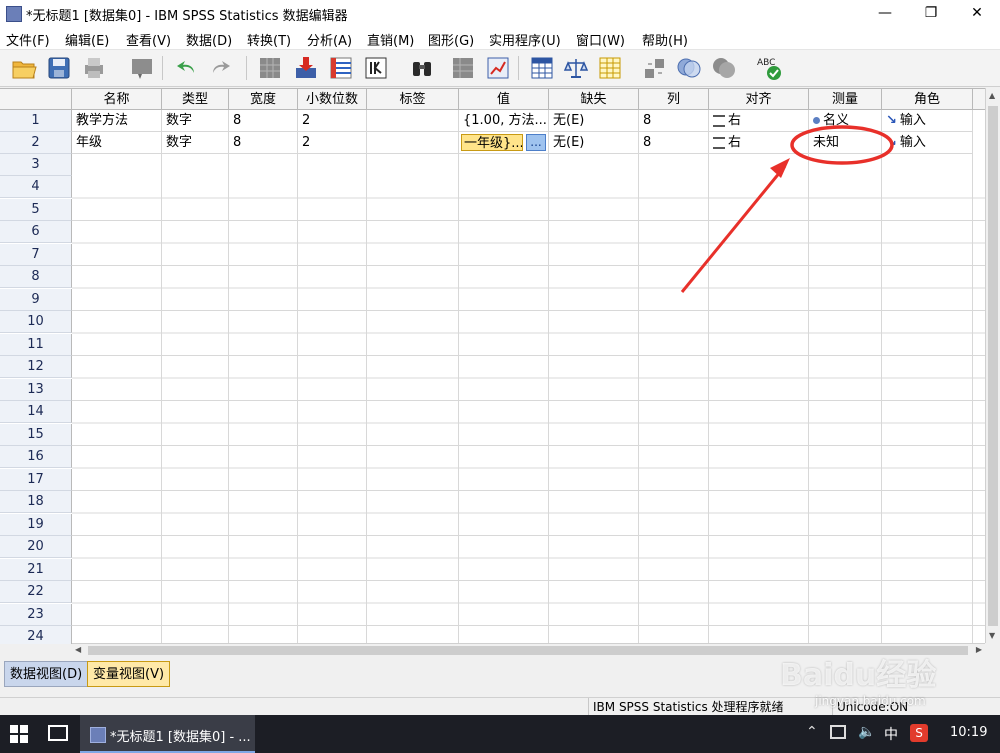  What do you see at coordinates (36, 457) in the screenshot?
I see `row-header-16: 16` at bounding box center [36, 457].